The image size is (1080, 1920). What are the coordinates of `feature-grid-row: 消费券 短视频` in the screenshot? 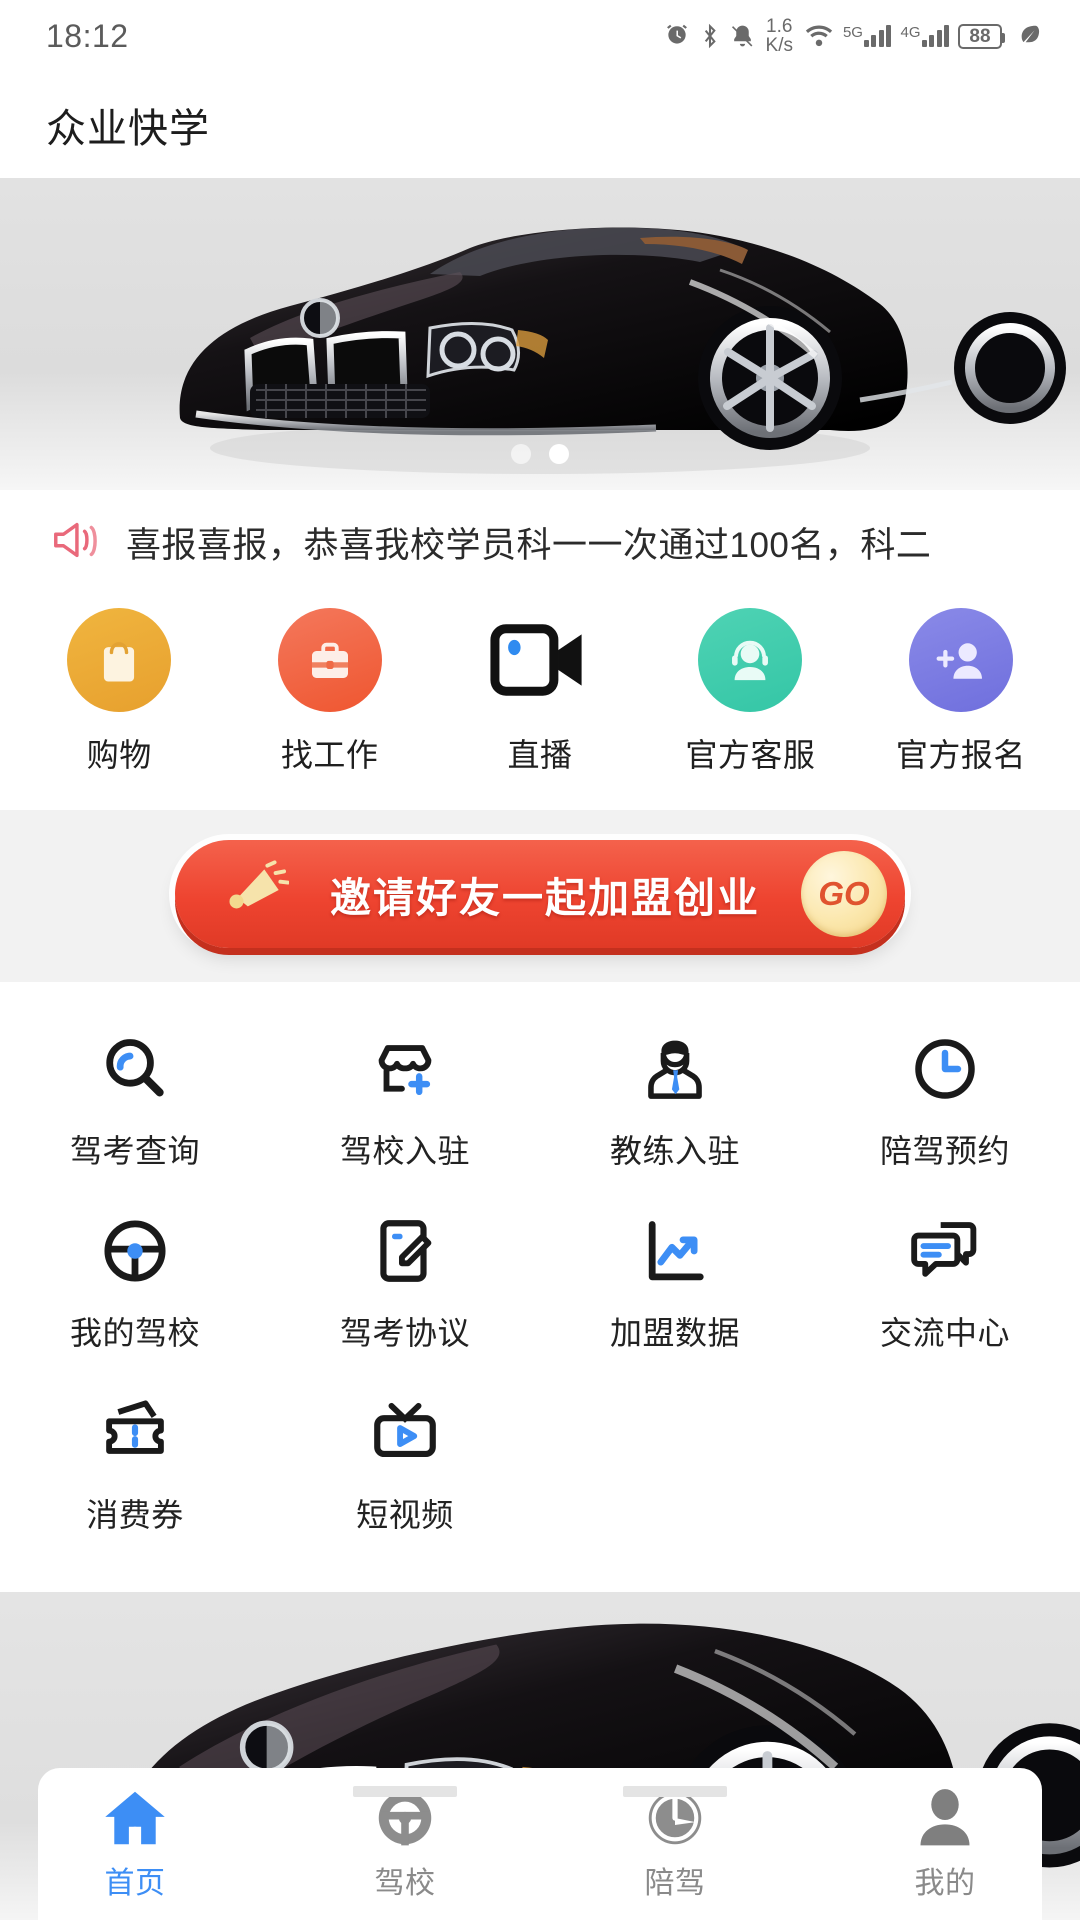 It's located at (540, 1465).